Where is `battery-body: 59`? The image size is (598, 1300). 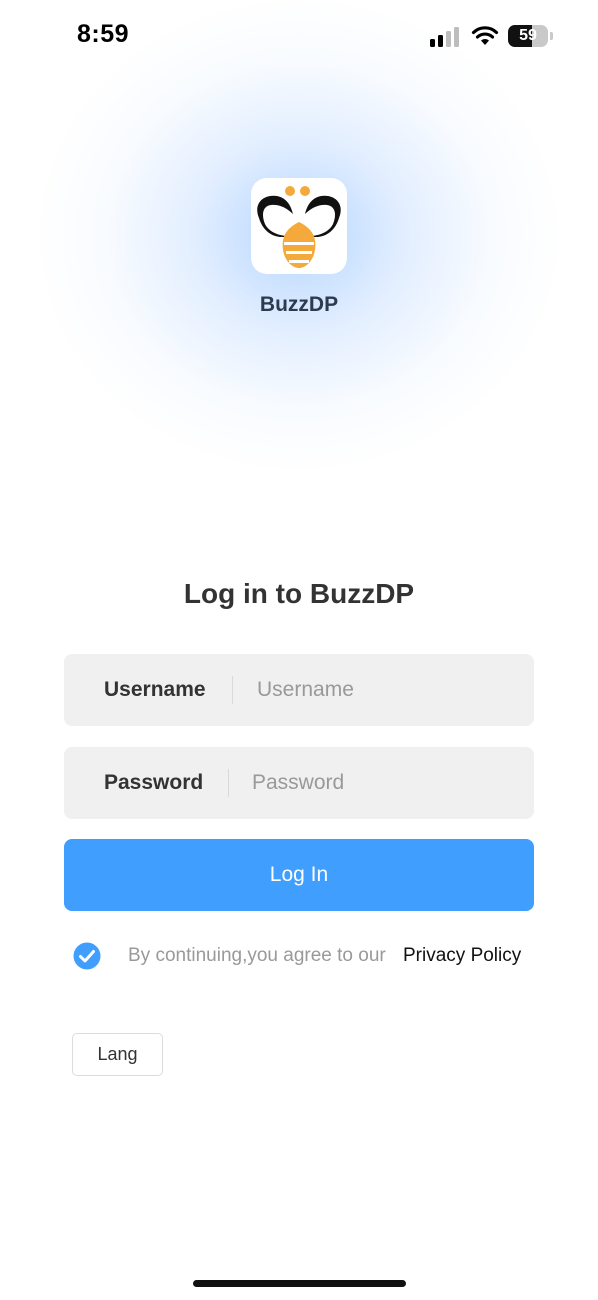 battery-body: 59 is located at coordinates (528, 36).